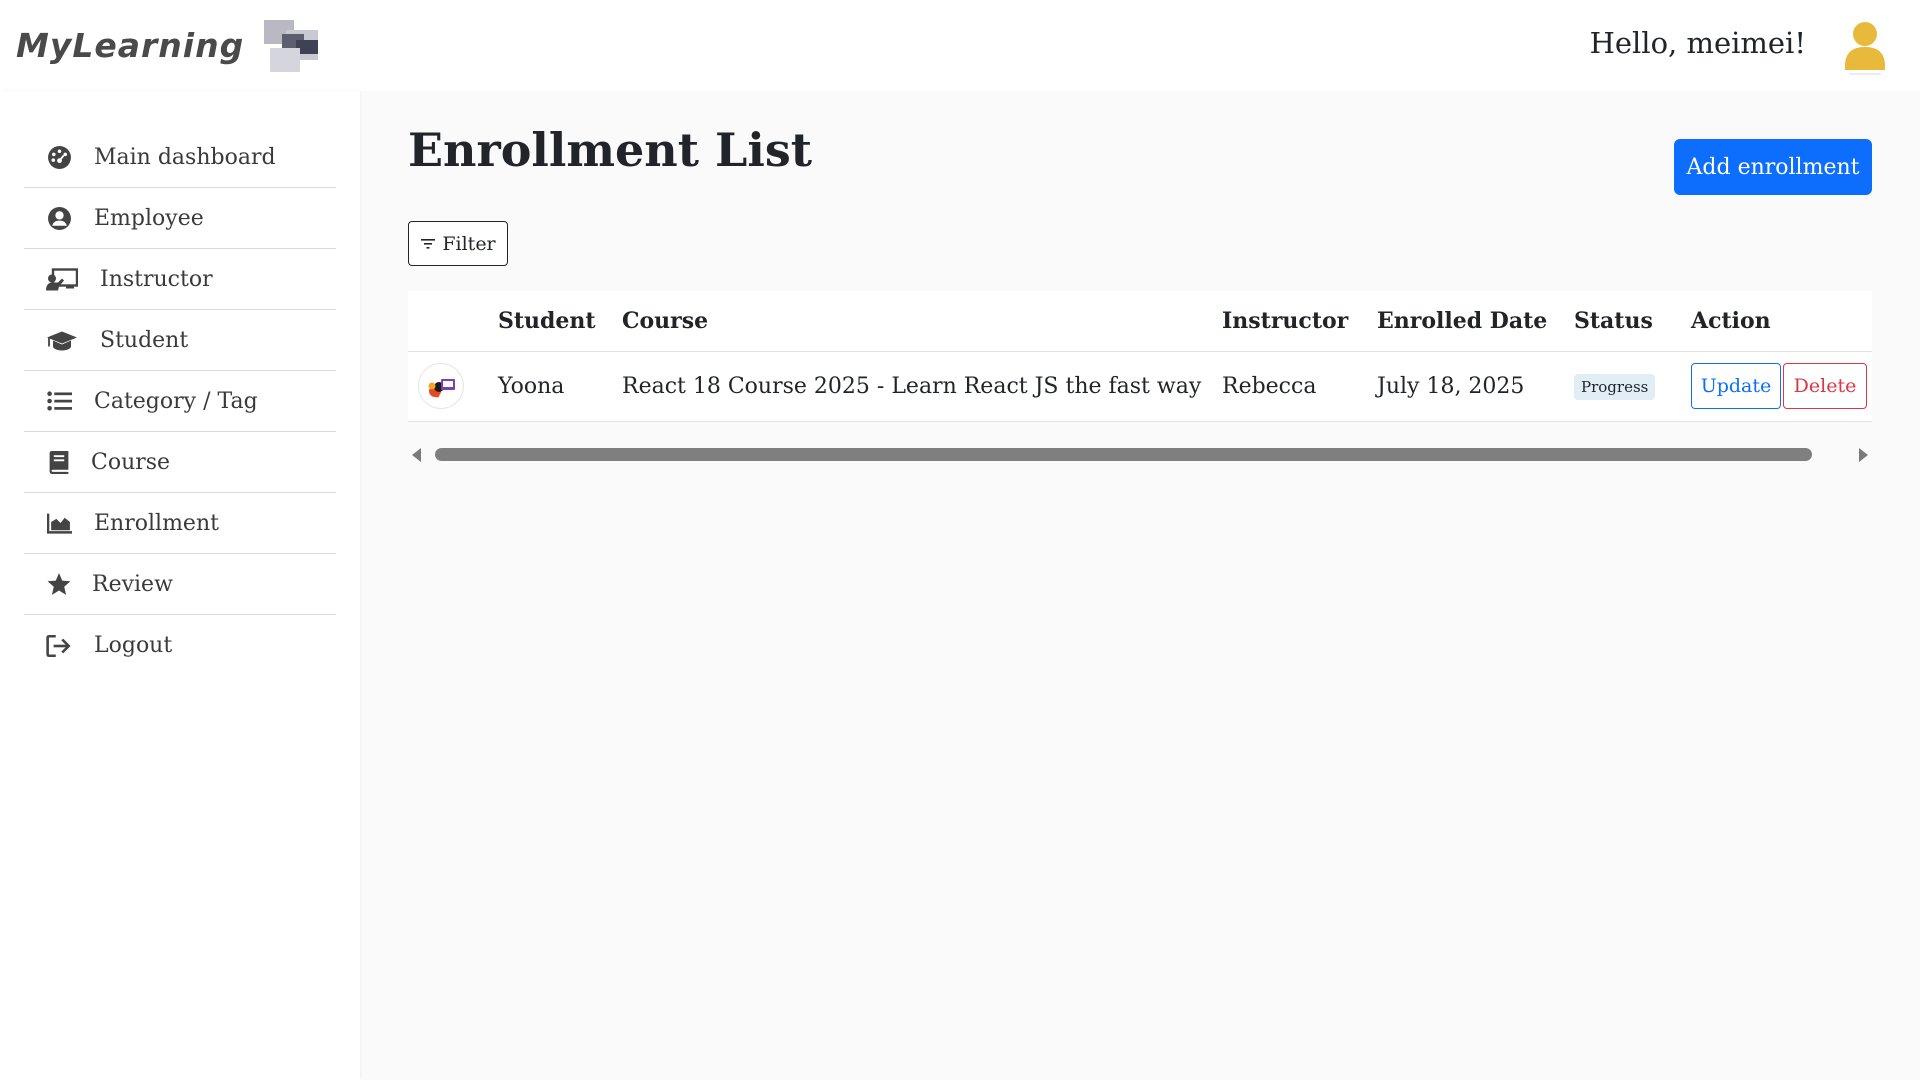  I want to click on column-header-action: Action, so click(1781, 321).